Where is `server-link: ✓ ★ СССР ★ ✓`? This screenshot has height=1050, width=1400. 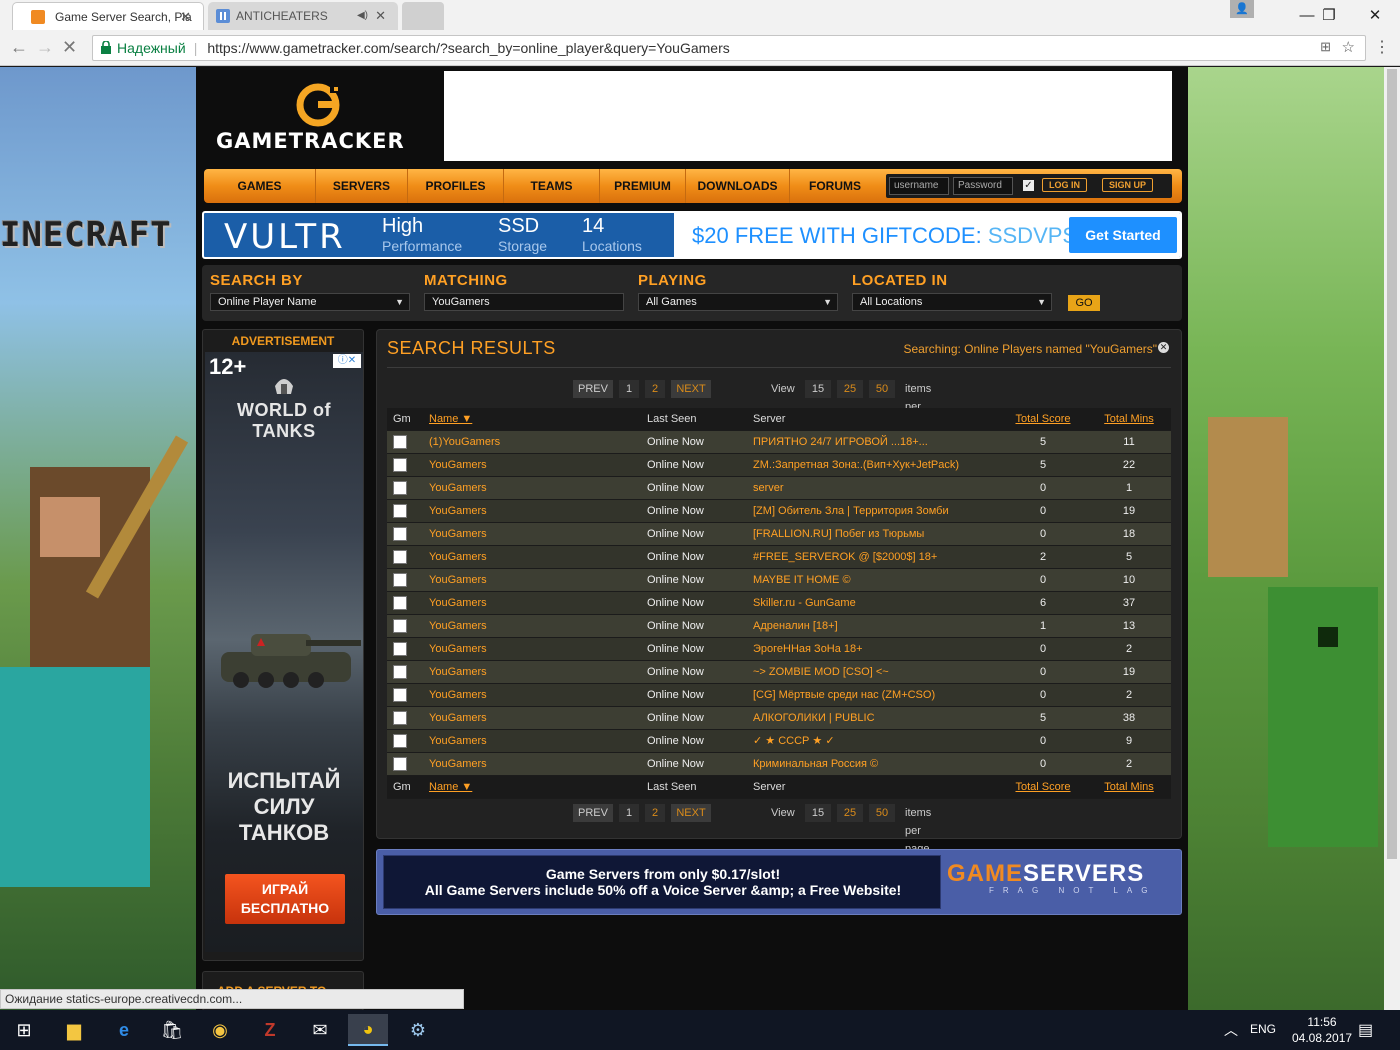 server-link: ✓ ★ СССР ★ ✓ is located at coordinates (878, 741).